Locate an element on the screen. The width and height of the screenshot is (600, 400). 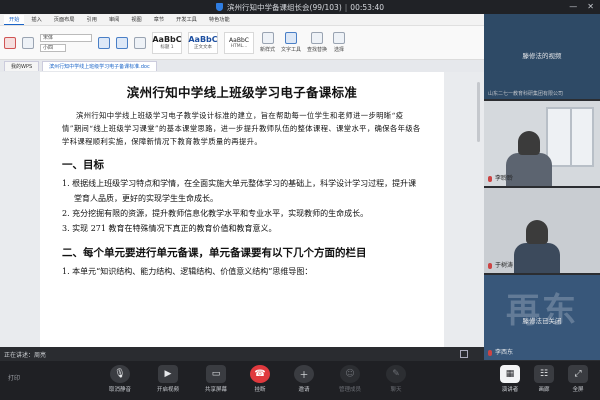
participant-name: 滕修法的视频 is located at coordinates (542, 56).